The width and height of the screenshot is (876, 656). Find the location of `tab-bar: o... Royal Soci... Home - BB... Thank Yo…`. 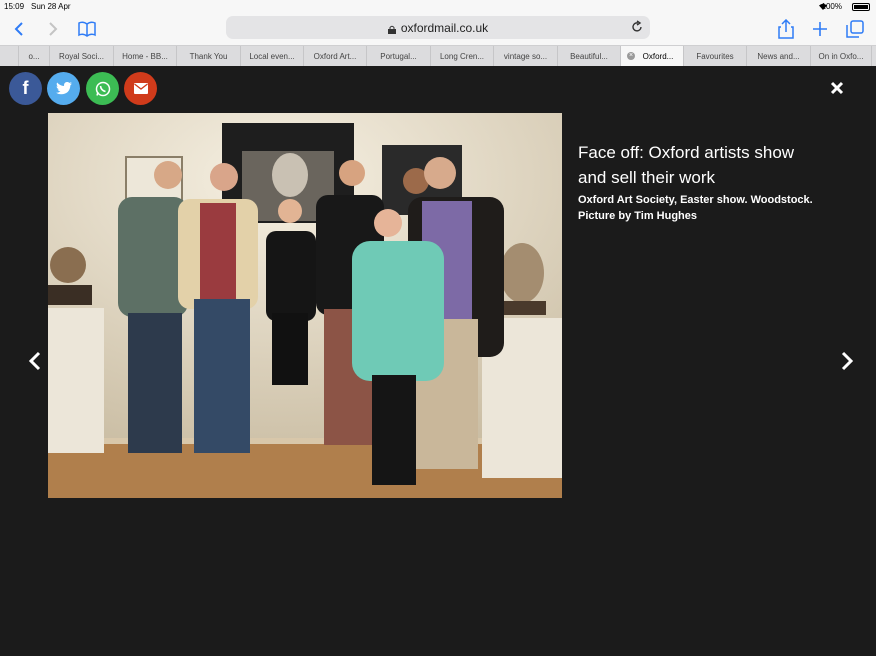

tab-bar: o... Royal Soci... Home - BB... Thank Yo… is located at coordinates (438, 55).